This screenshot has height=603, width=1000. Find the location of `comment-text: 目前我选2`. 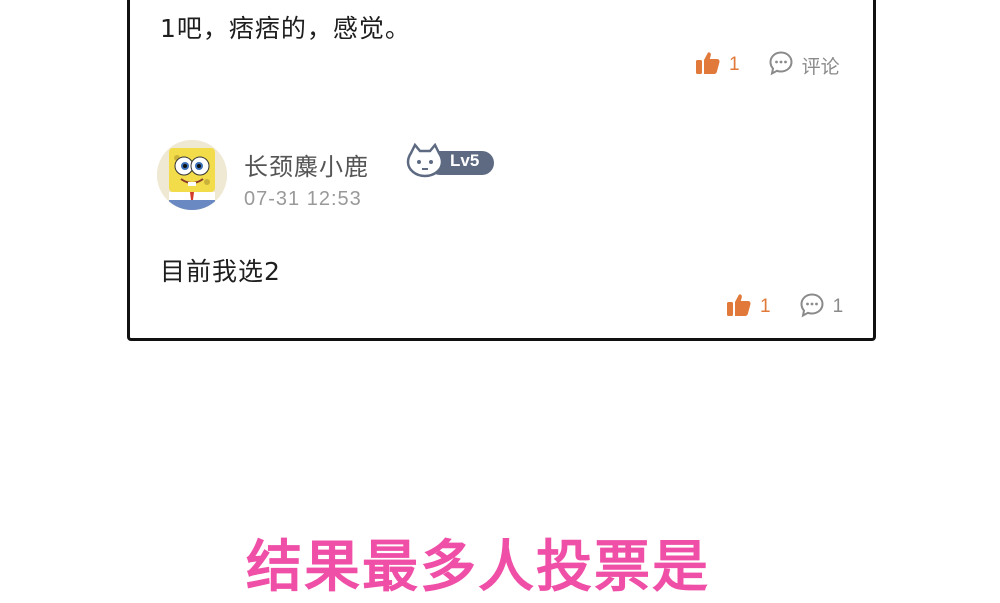

comment-text: 目前我选2 is located at coordinates (220, 271).